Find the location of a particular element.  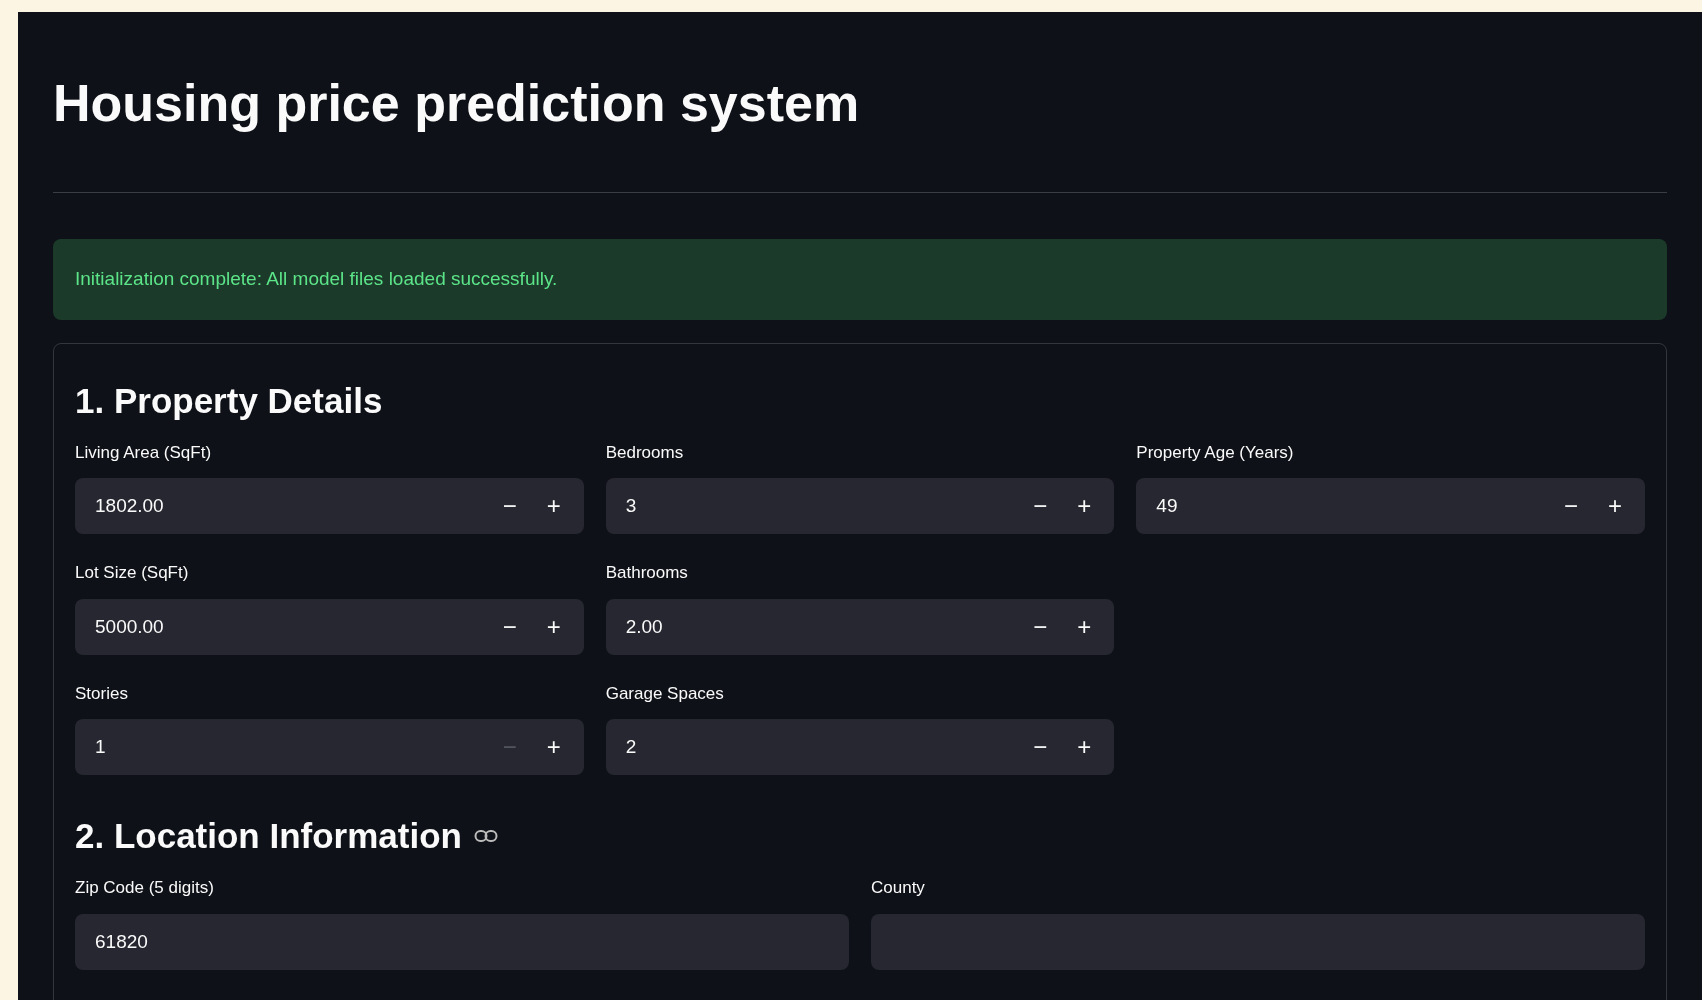

number-input: 49 − + is located at coordinates (1390, 506).